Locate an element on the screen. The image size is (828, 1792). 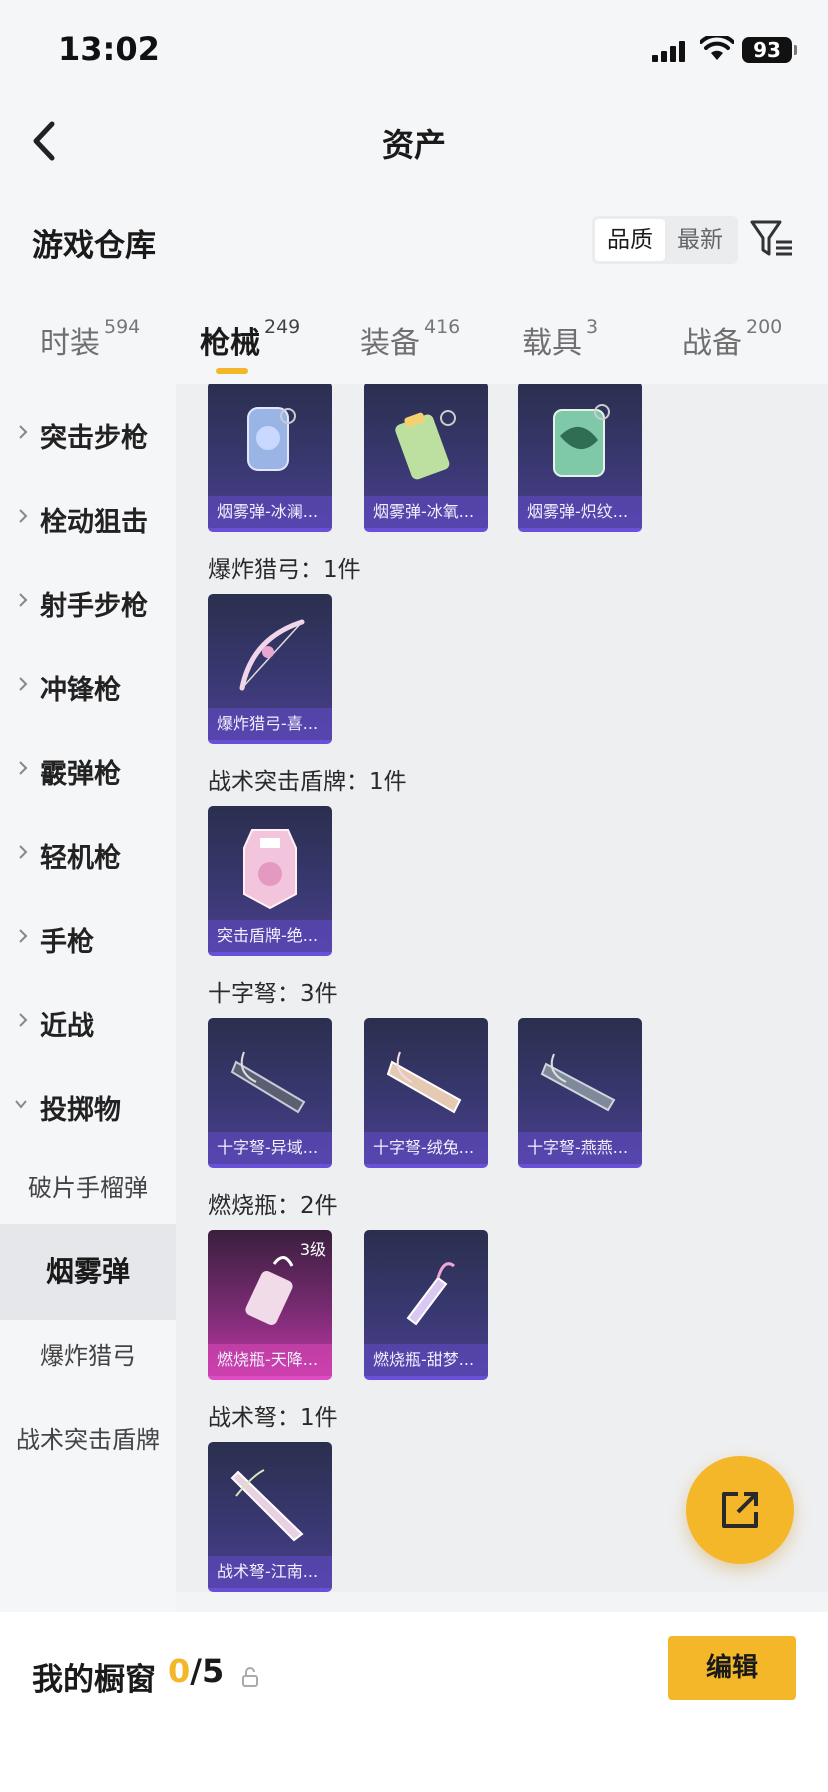
active-tab-indicator is located at coordinates (232, 371).